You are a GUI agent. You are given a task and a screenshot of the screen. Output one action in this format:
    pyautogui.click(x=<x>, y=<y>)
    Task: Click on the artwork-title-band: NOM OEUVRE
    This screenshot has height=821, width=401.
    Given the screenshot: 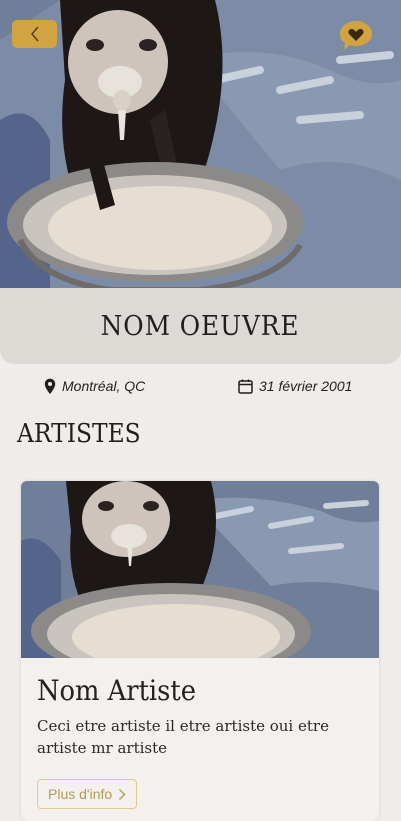 What is the action you would take?
    pyautogui.click(x=200, y=326)
    